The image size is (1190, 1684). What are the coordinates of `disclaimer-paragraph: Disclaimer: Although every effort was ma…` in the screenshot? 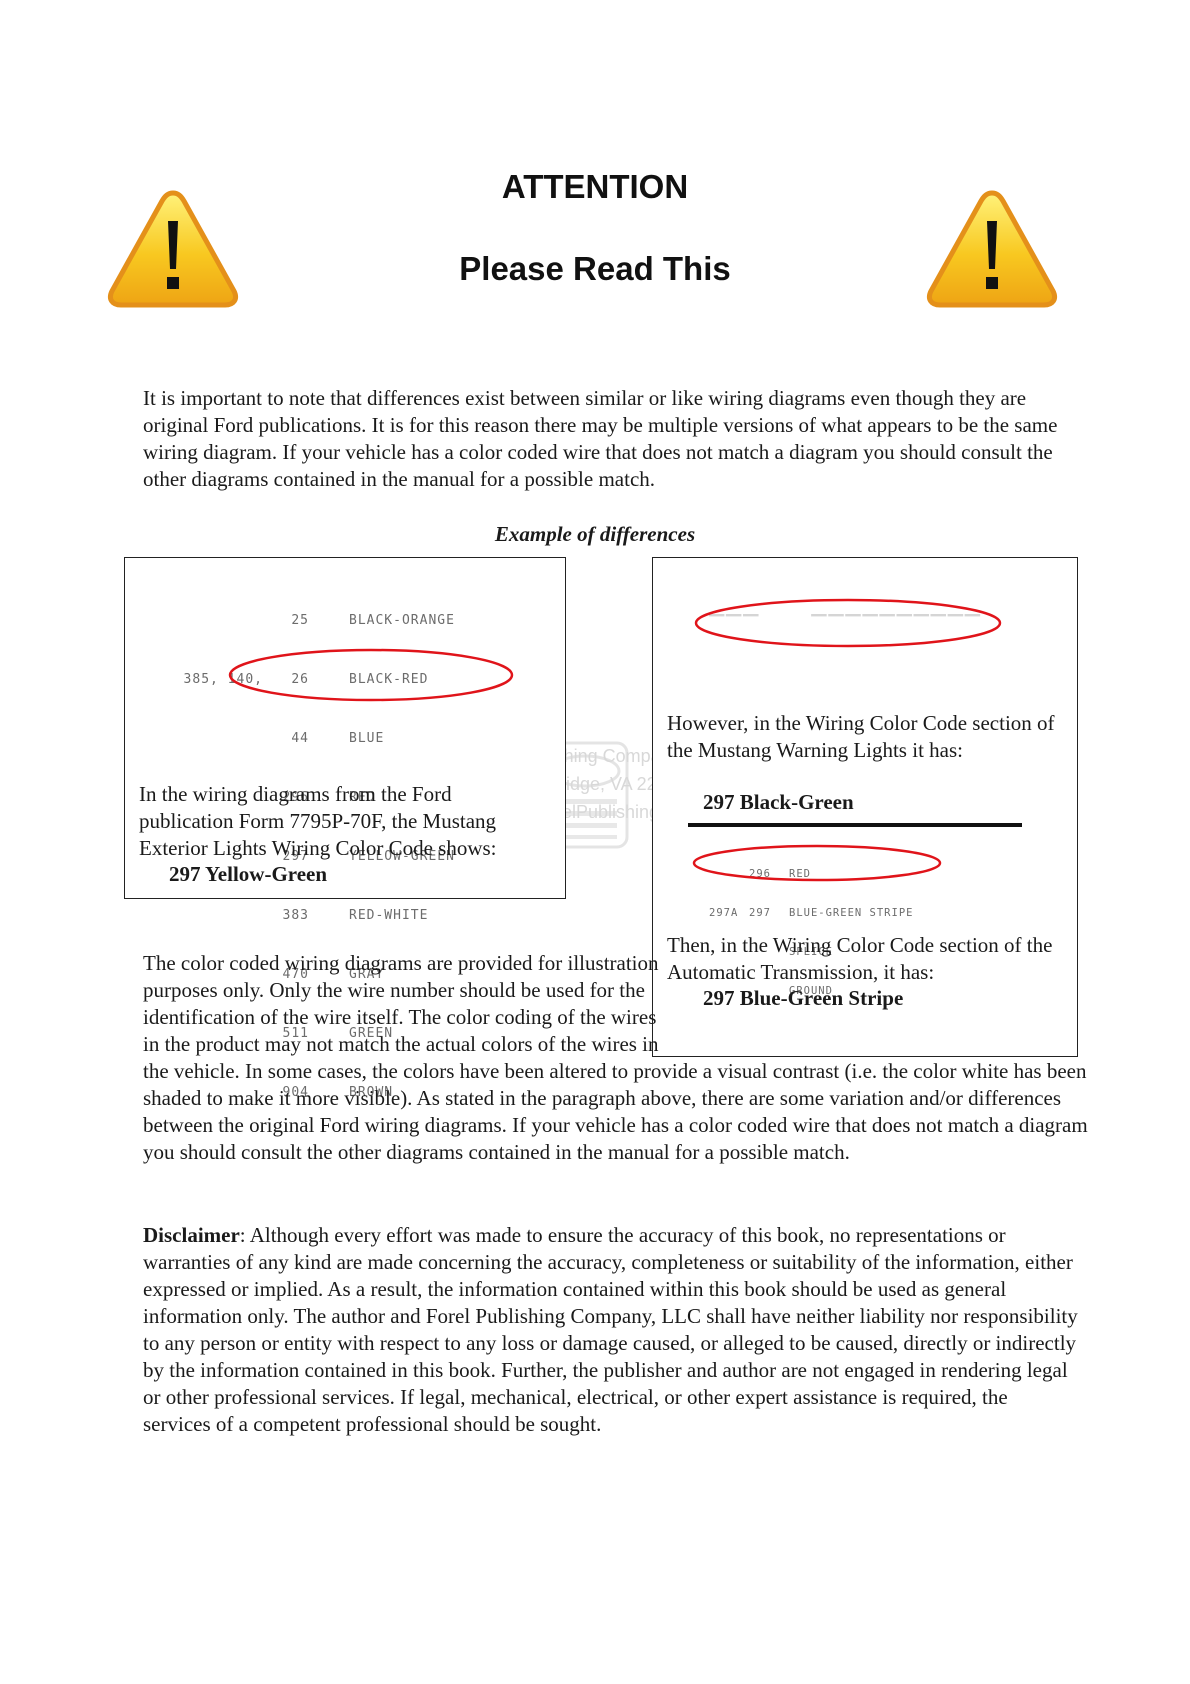 It's located at (610, 1330).